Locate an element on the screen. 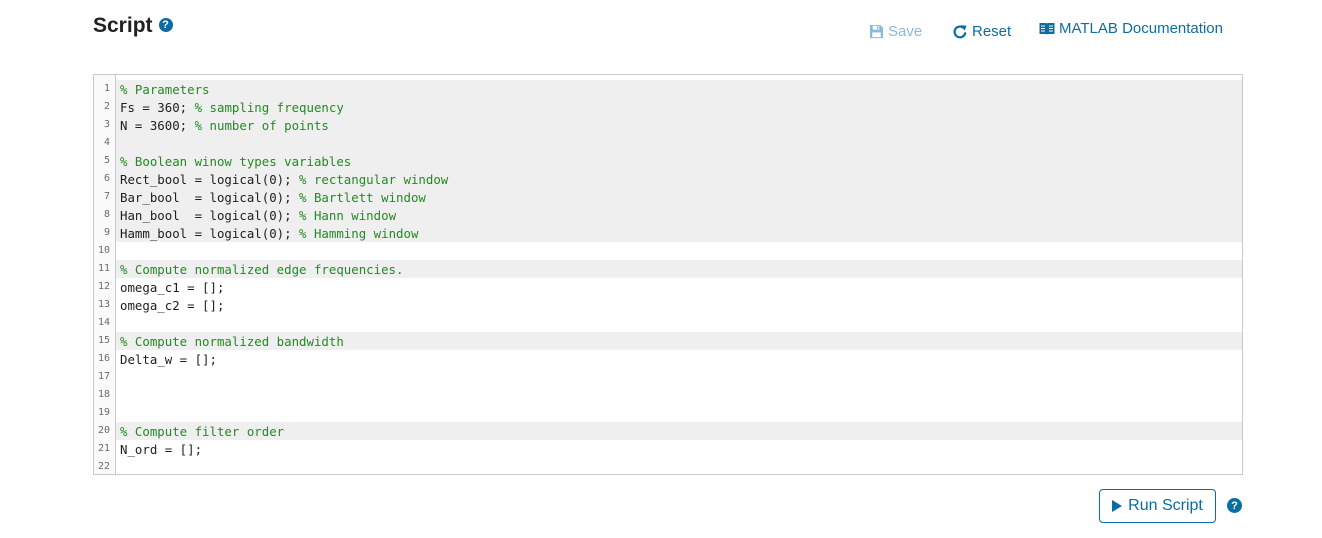 This screenshot has width=1322, height=538. book-icon is located at coordinates (1047, 29).